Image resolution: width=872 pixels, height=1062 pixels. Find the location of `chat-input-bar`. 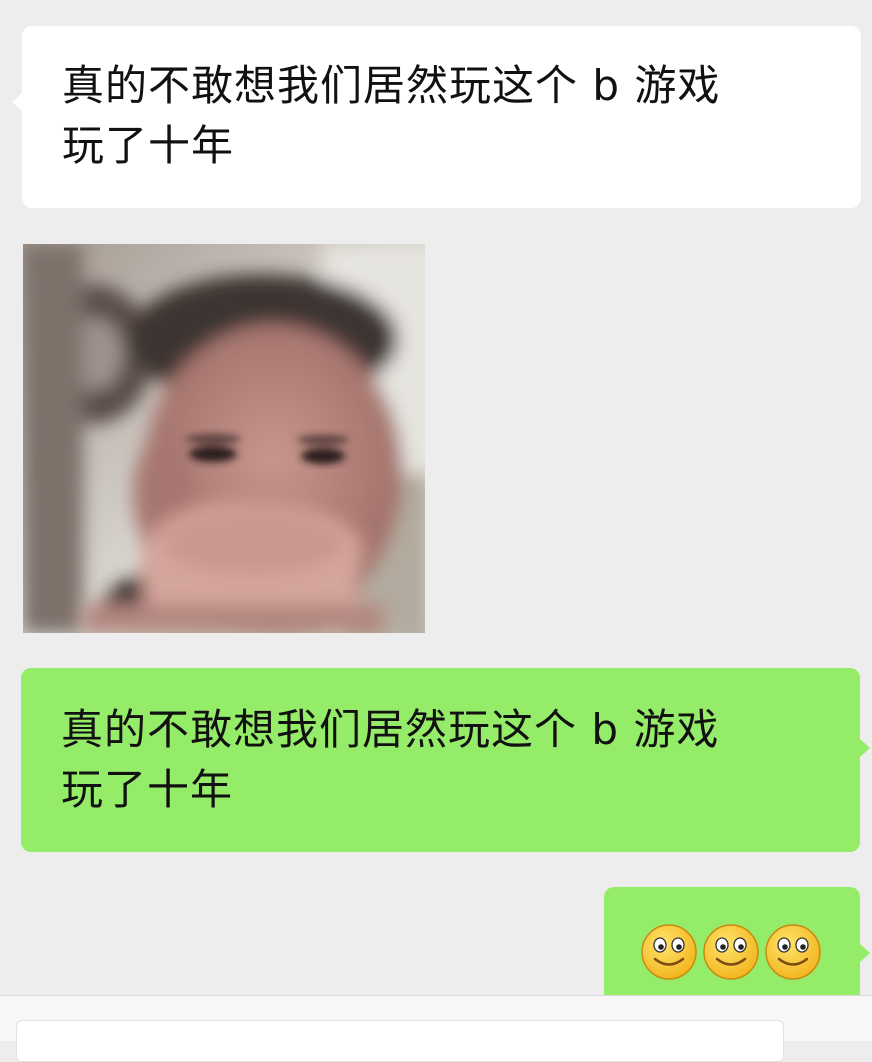

chat-input-bar is located at coordinates (436, 1028).